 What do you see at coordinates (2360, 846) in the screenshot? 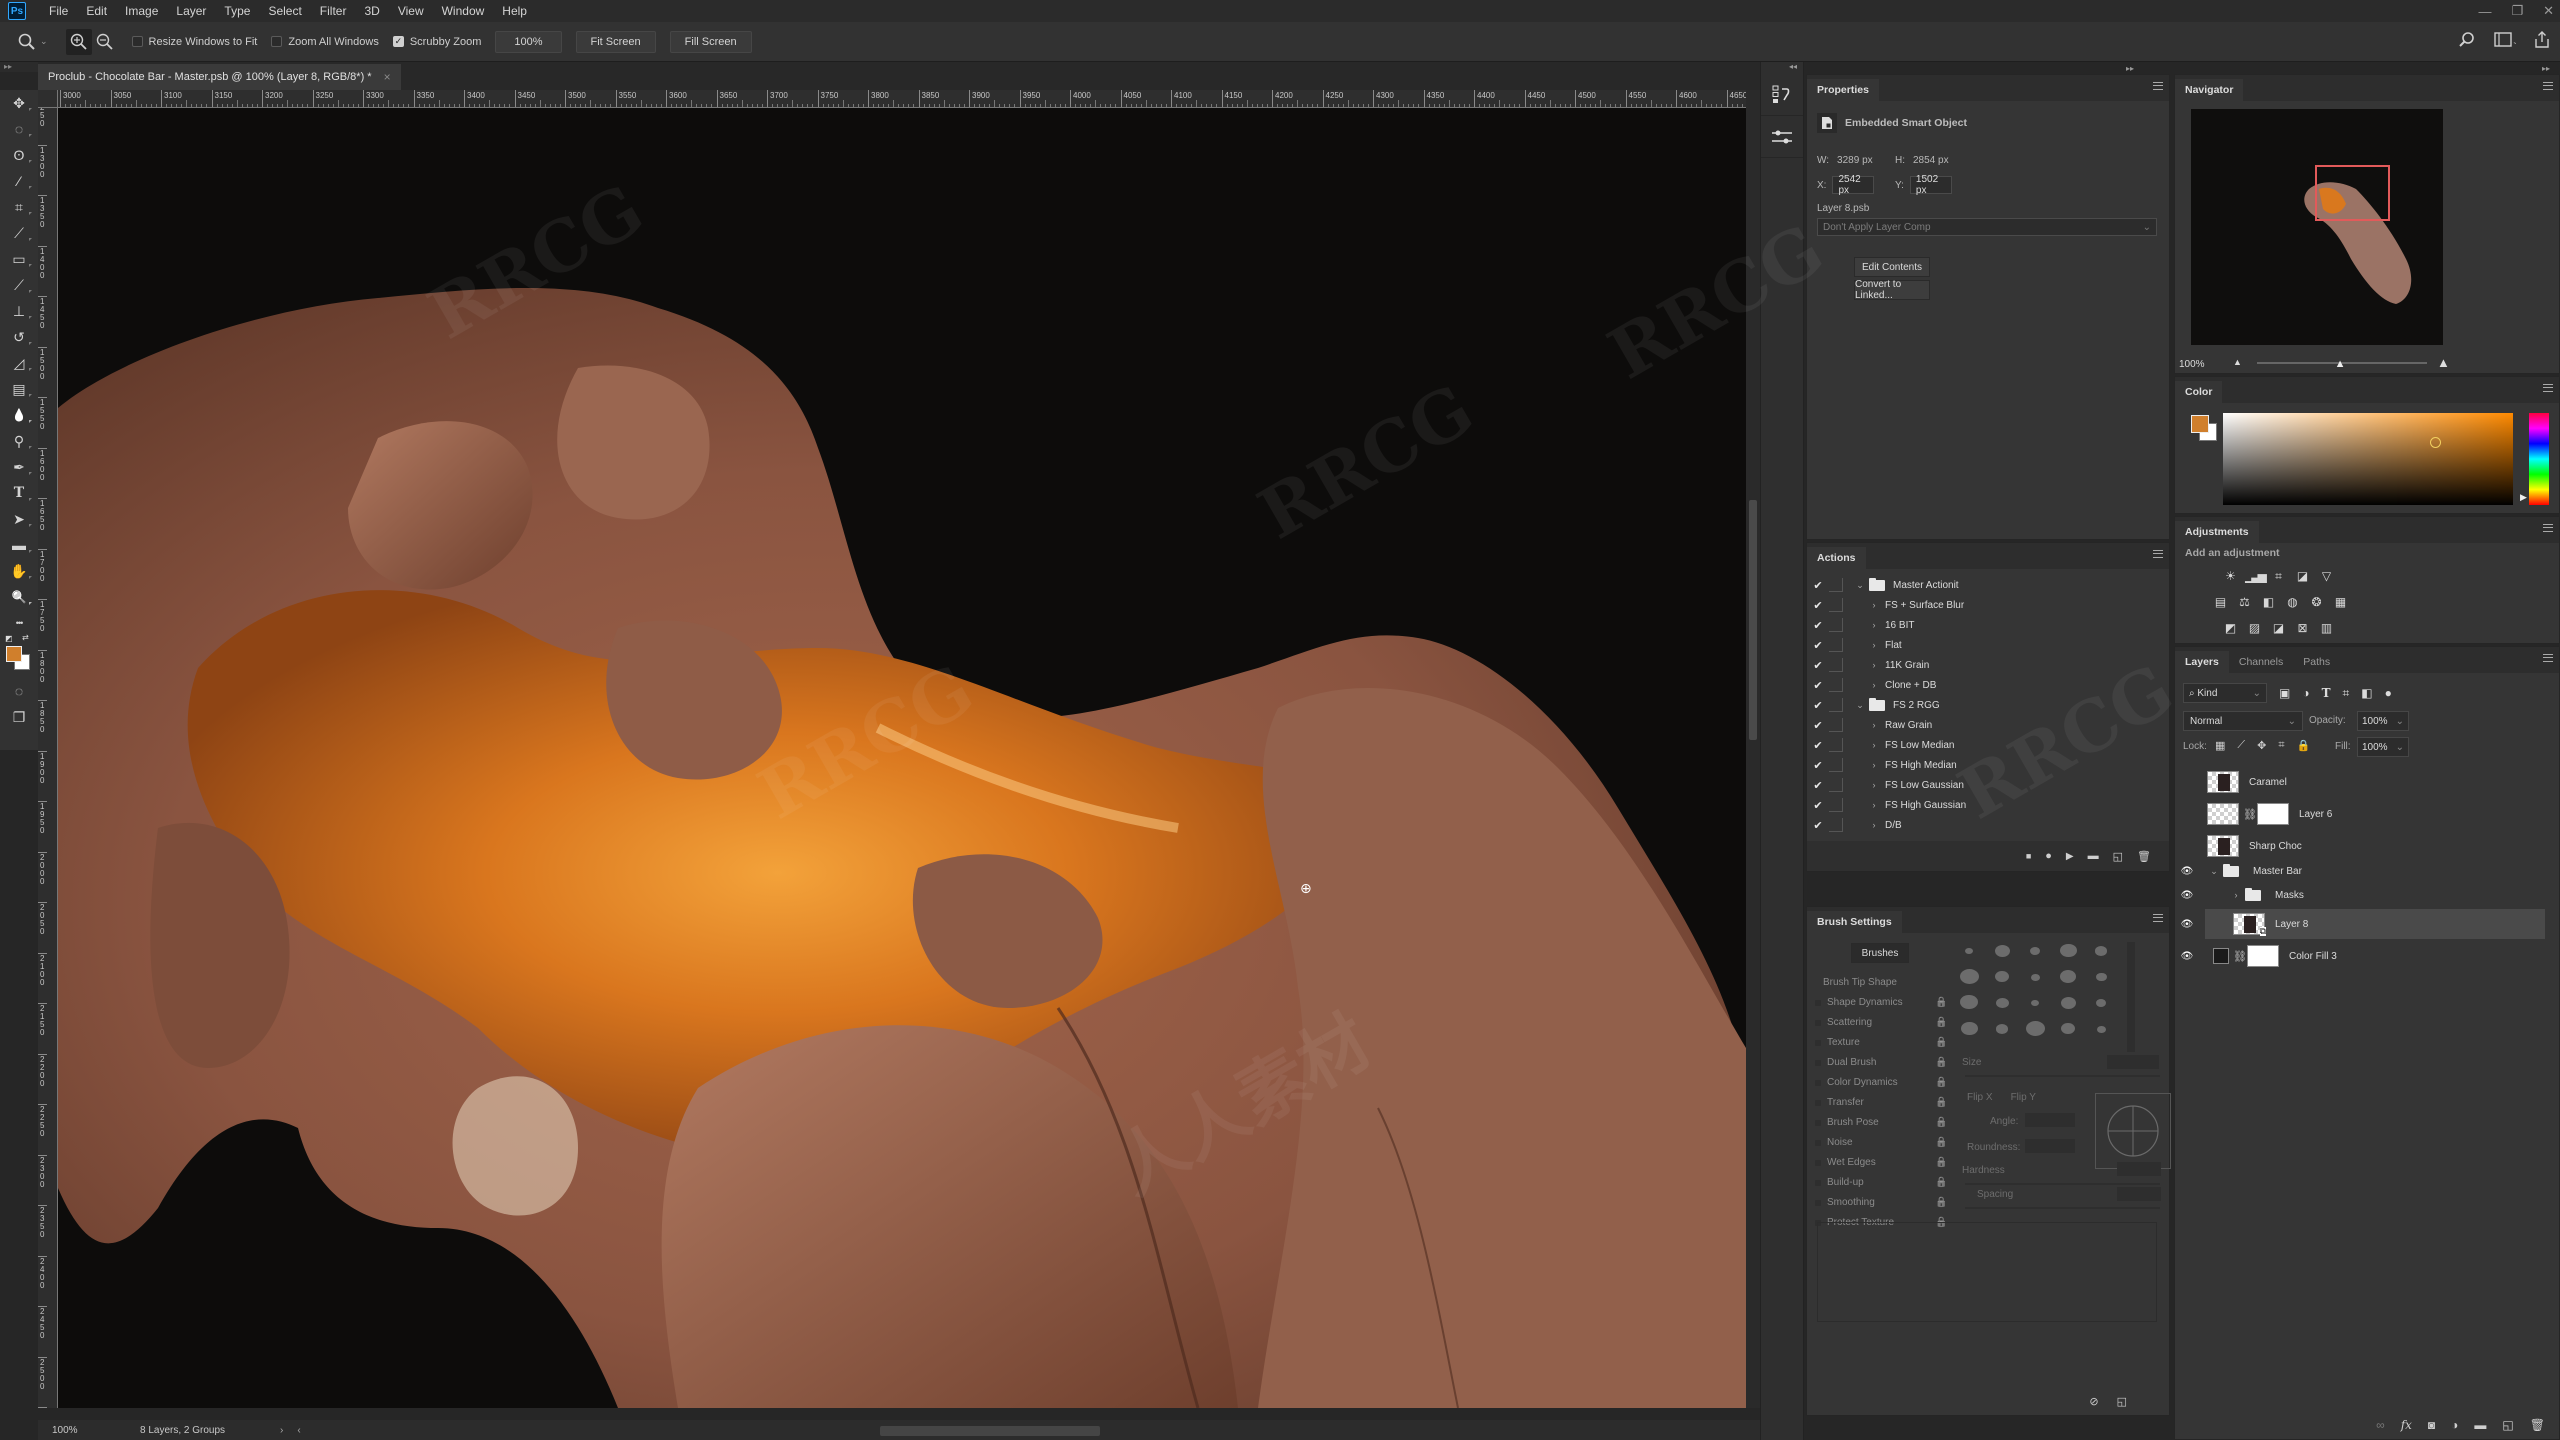
I see `layer-row: 👁 Sharp Choc` at bounding box center [2360, 846].